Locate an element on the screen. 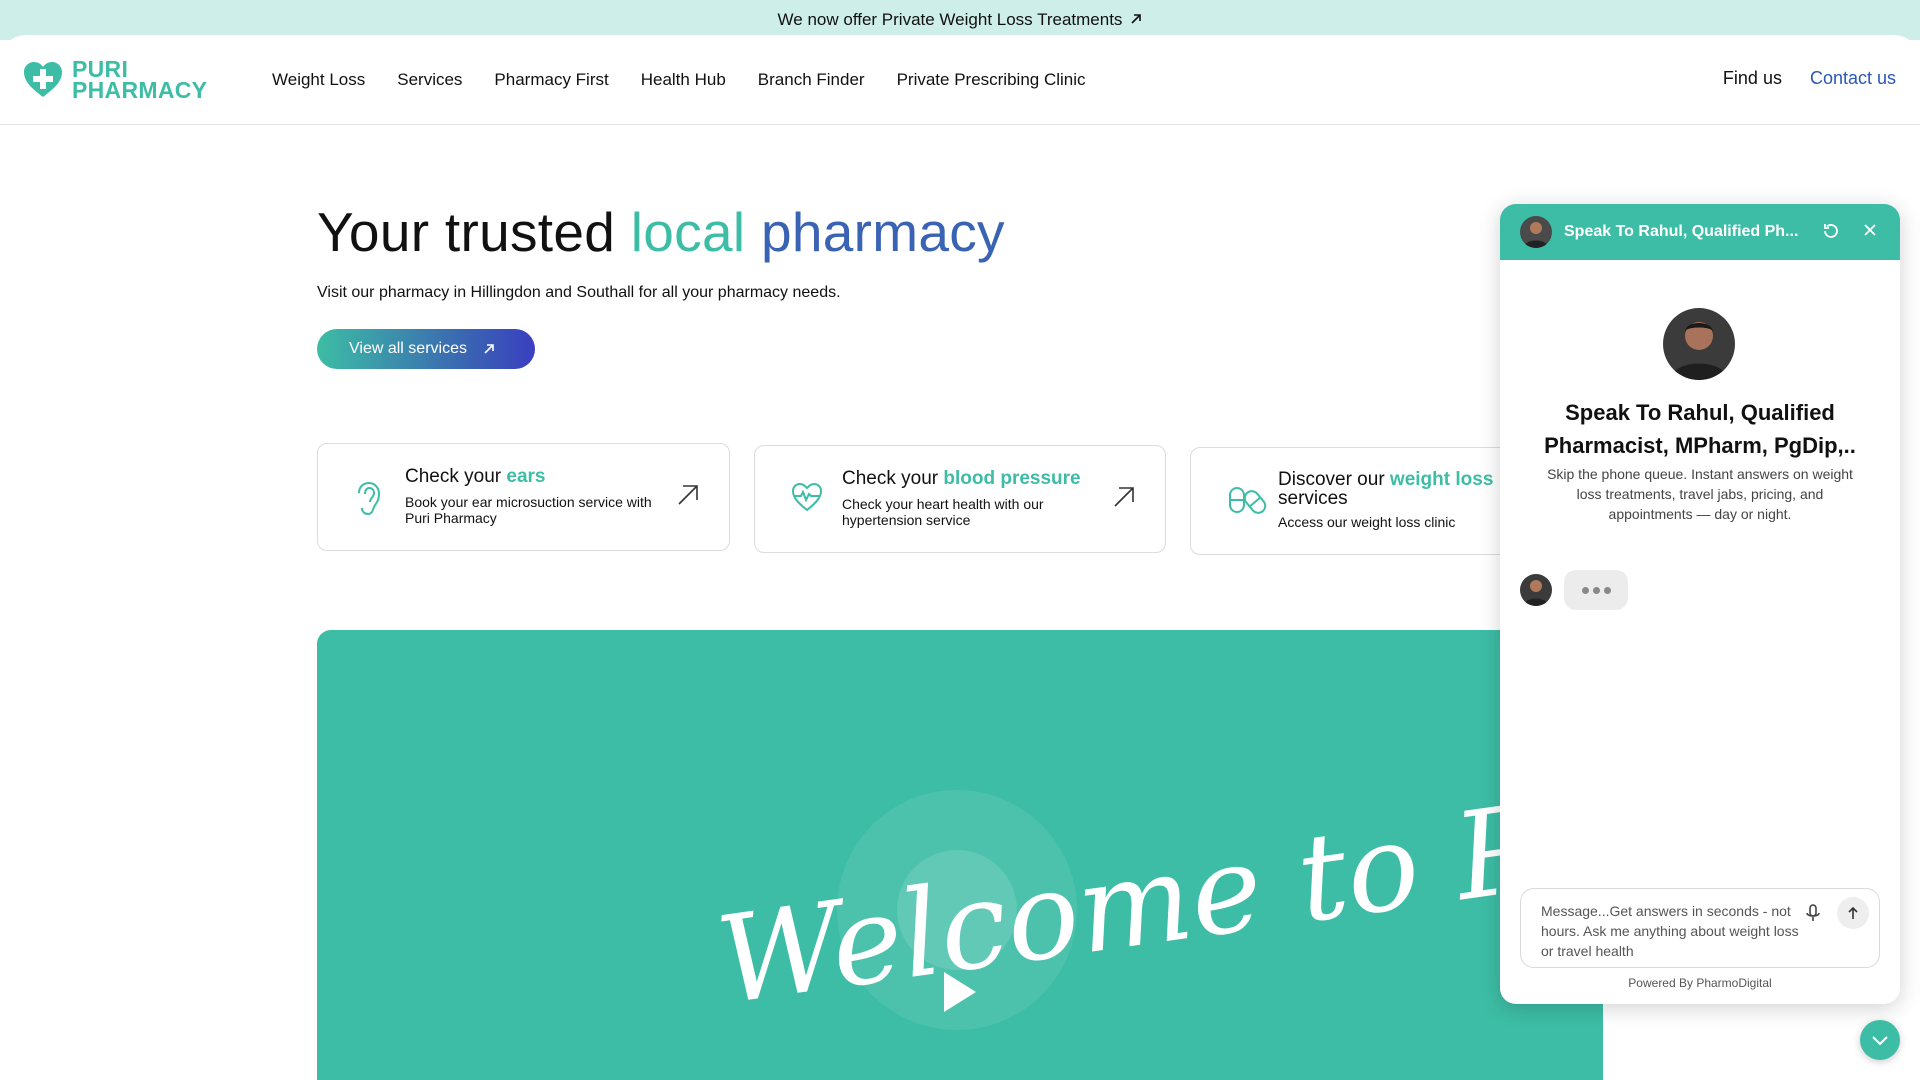 The image size is (1920, 1080). hero-title-part1: Your trusted is located at coordinates (474, 232).